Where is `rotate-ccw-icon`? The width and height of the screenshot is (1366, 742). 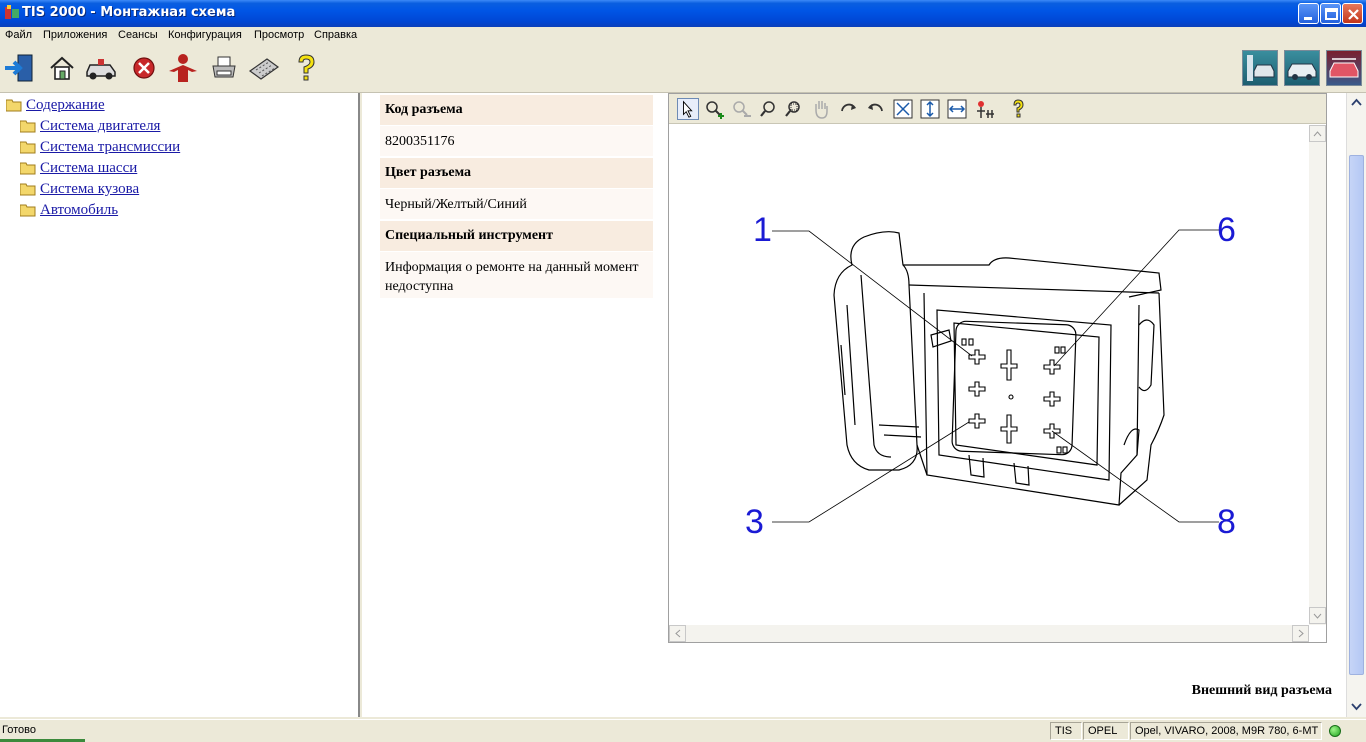
rotate-ccw-icon is located at coordinates (875, 109).